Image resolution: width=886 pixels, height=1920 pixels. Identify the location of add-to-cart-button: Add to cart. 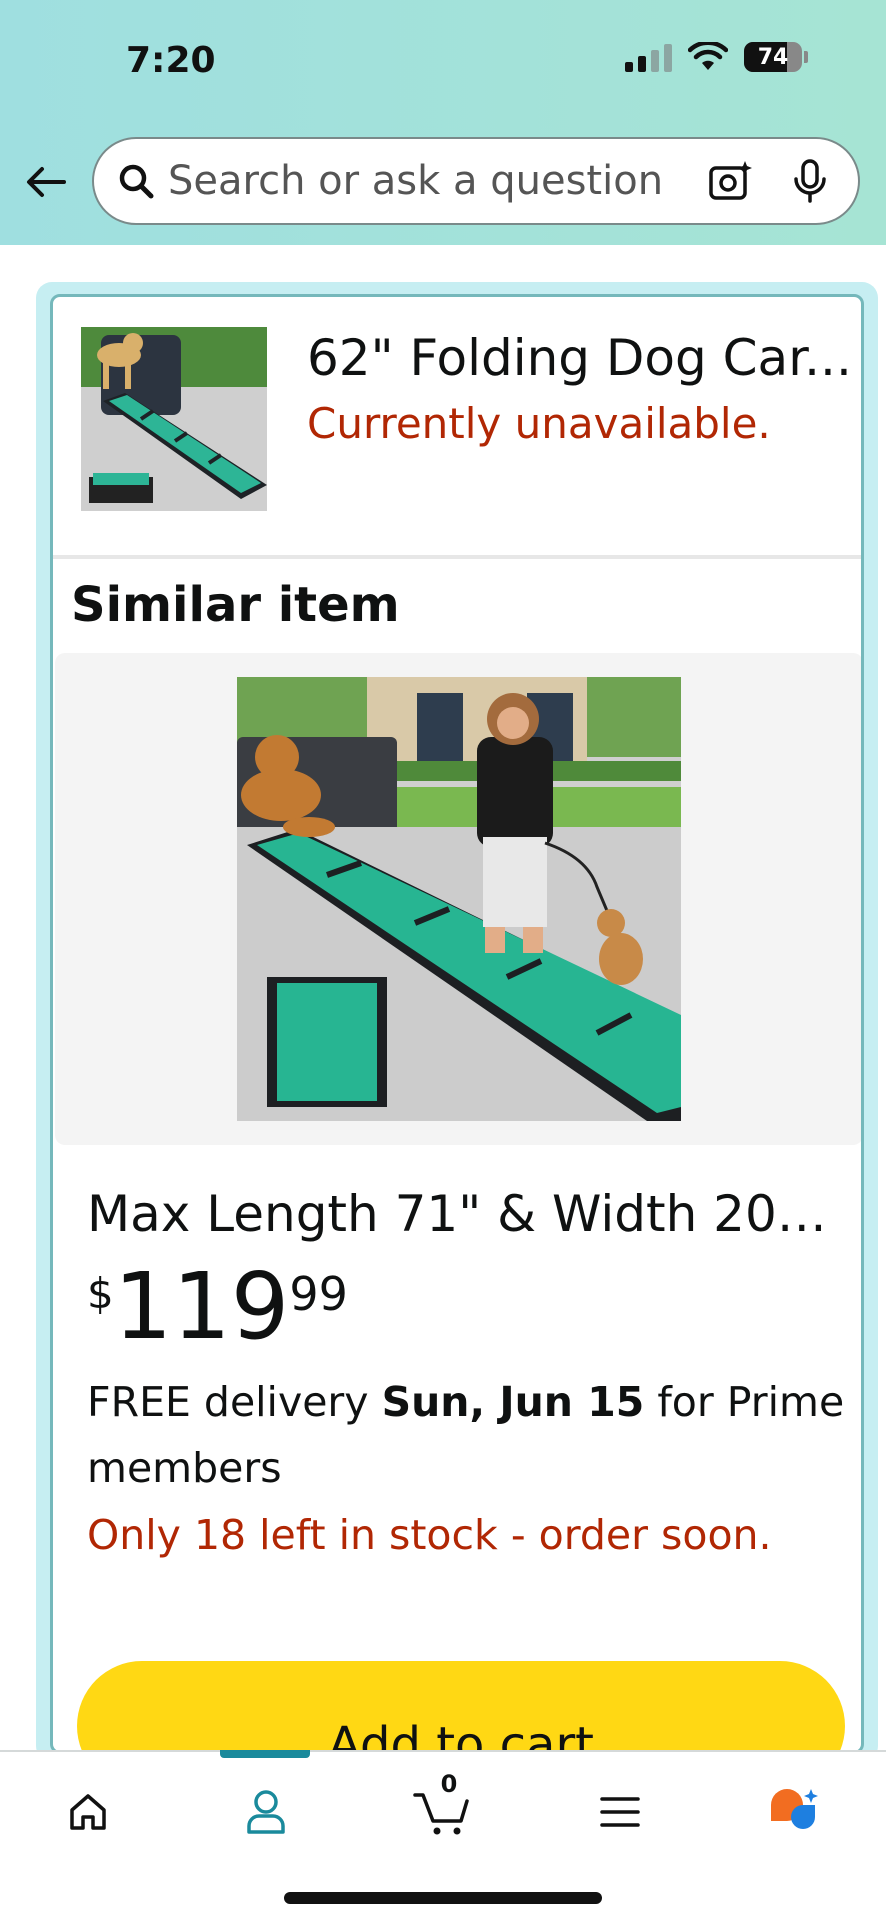
(461, 1706).